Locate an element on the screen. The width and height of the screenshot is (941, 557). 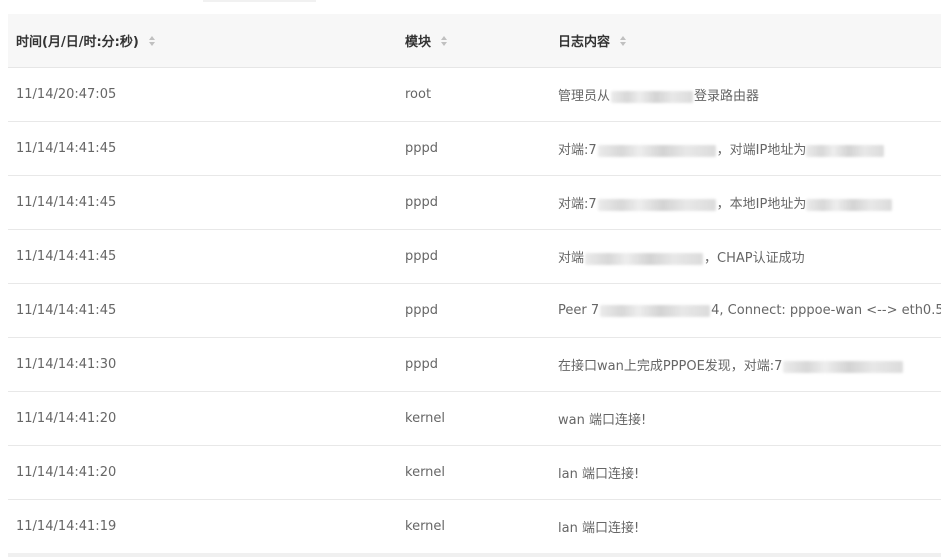
table-row: 11/14/14:41:45 pppd 对端:7 ，对端IP地址为 is located at coordinates (474, 148).